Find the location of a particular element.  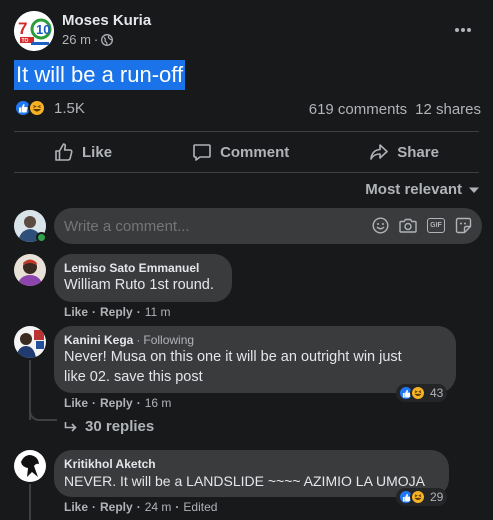

share-label: Share is located at coordinates (418, 152).